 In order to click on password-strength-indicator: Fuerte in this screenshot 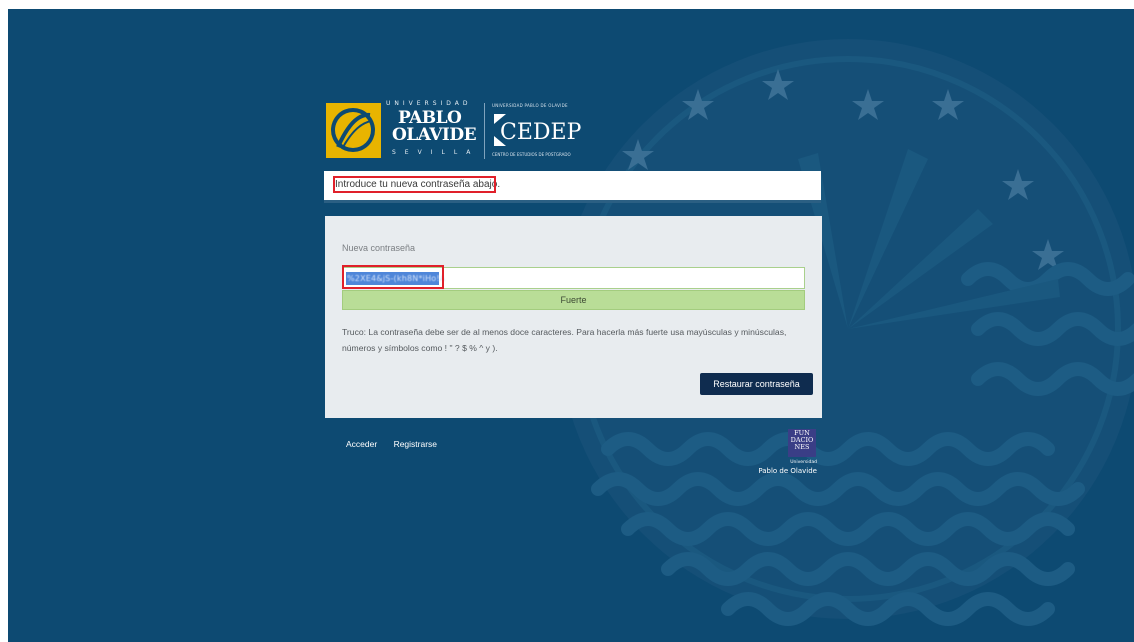, I will do `click(573, 300)`.